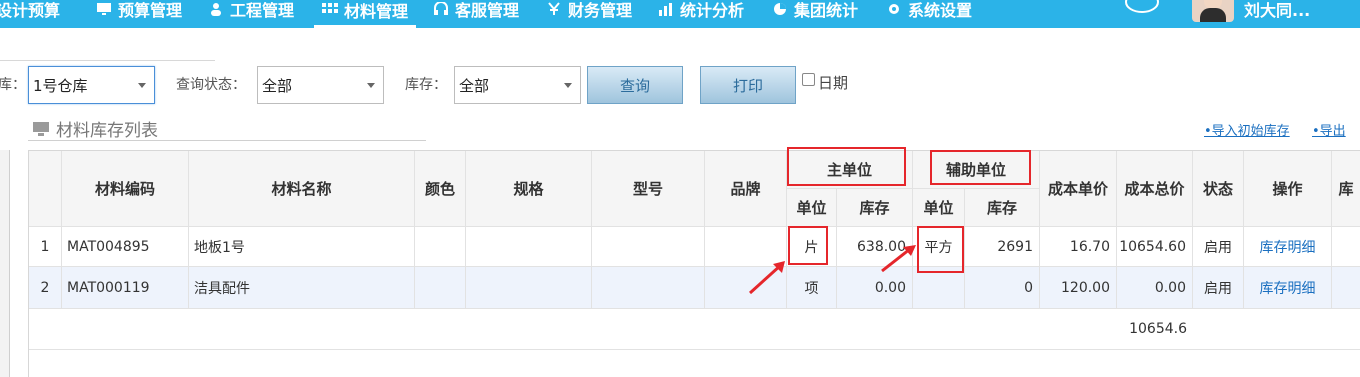  What do you see at coordinates (60, 85) in the screenshot?
I see `warehouse-value: 1号仓库` at bounding box center [60, 85].